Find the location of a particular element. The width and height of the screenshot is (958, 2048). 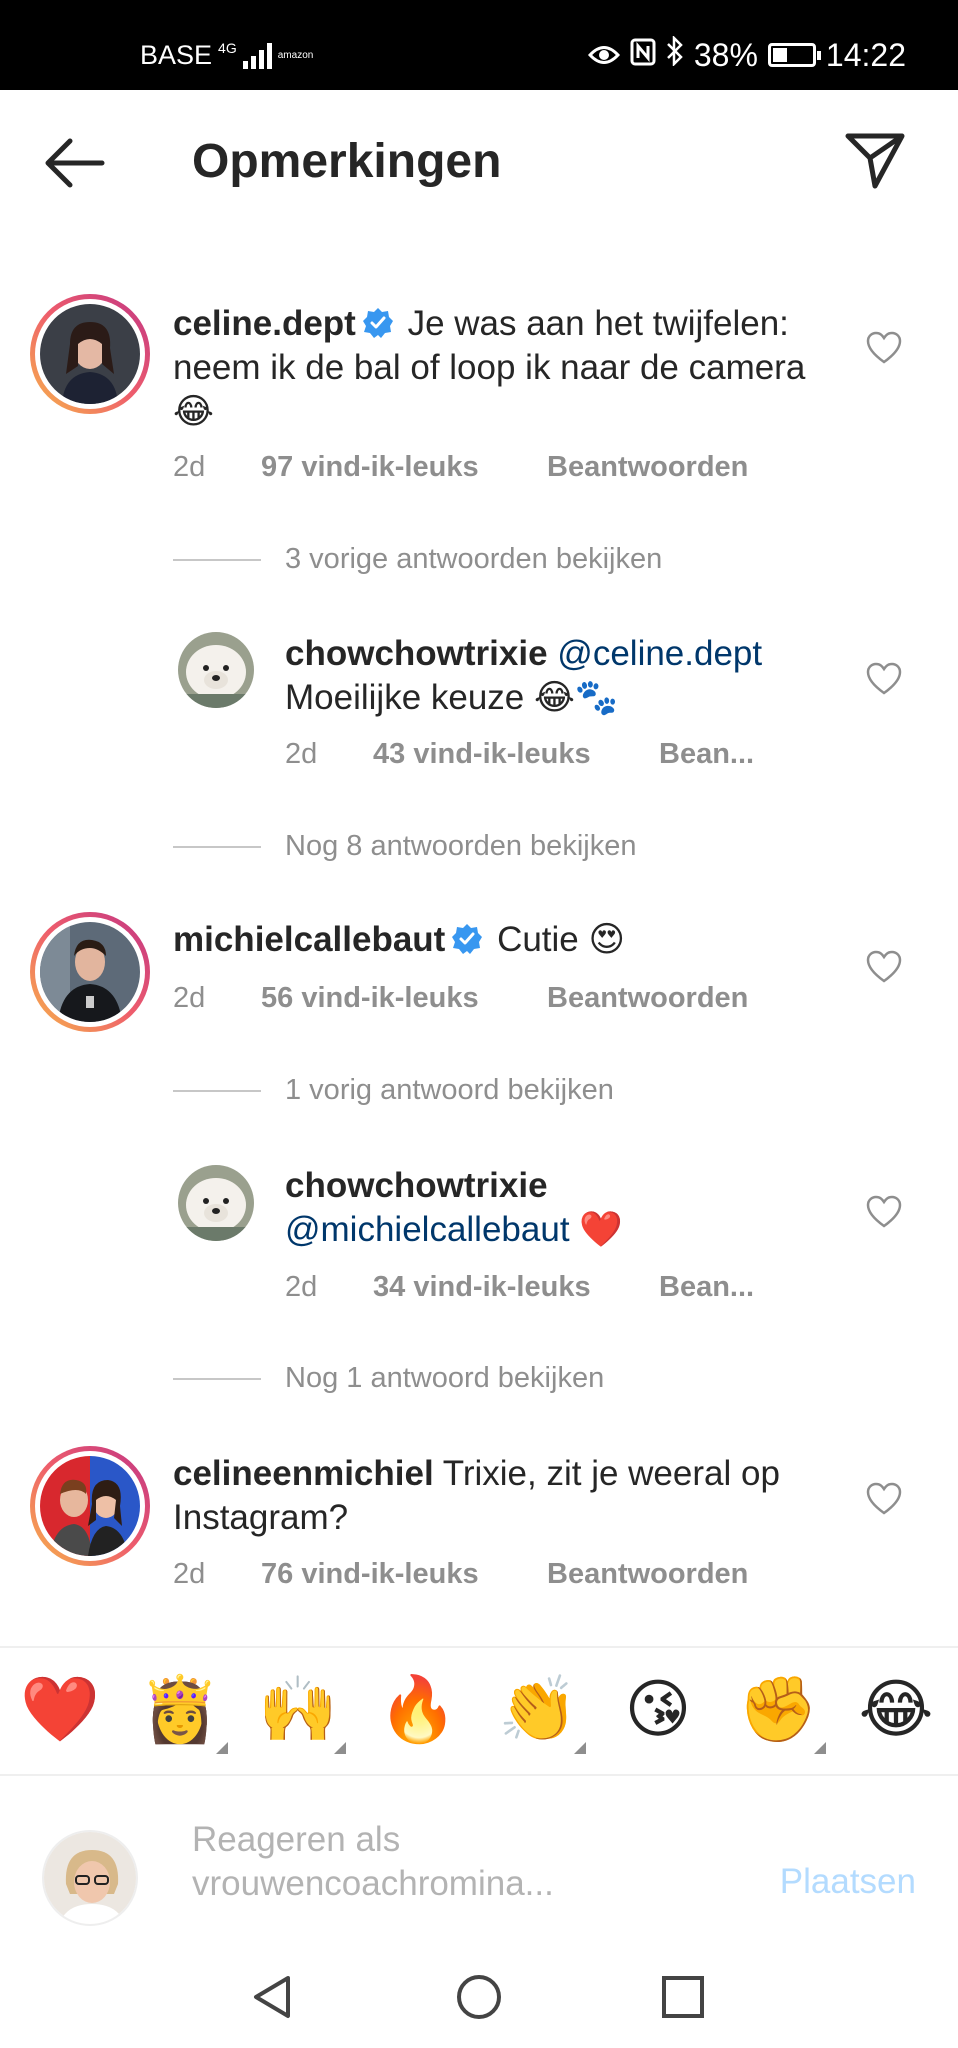

comment-text: michielcallebaut Cutie 😍 is located at coordinates (503, 940).